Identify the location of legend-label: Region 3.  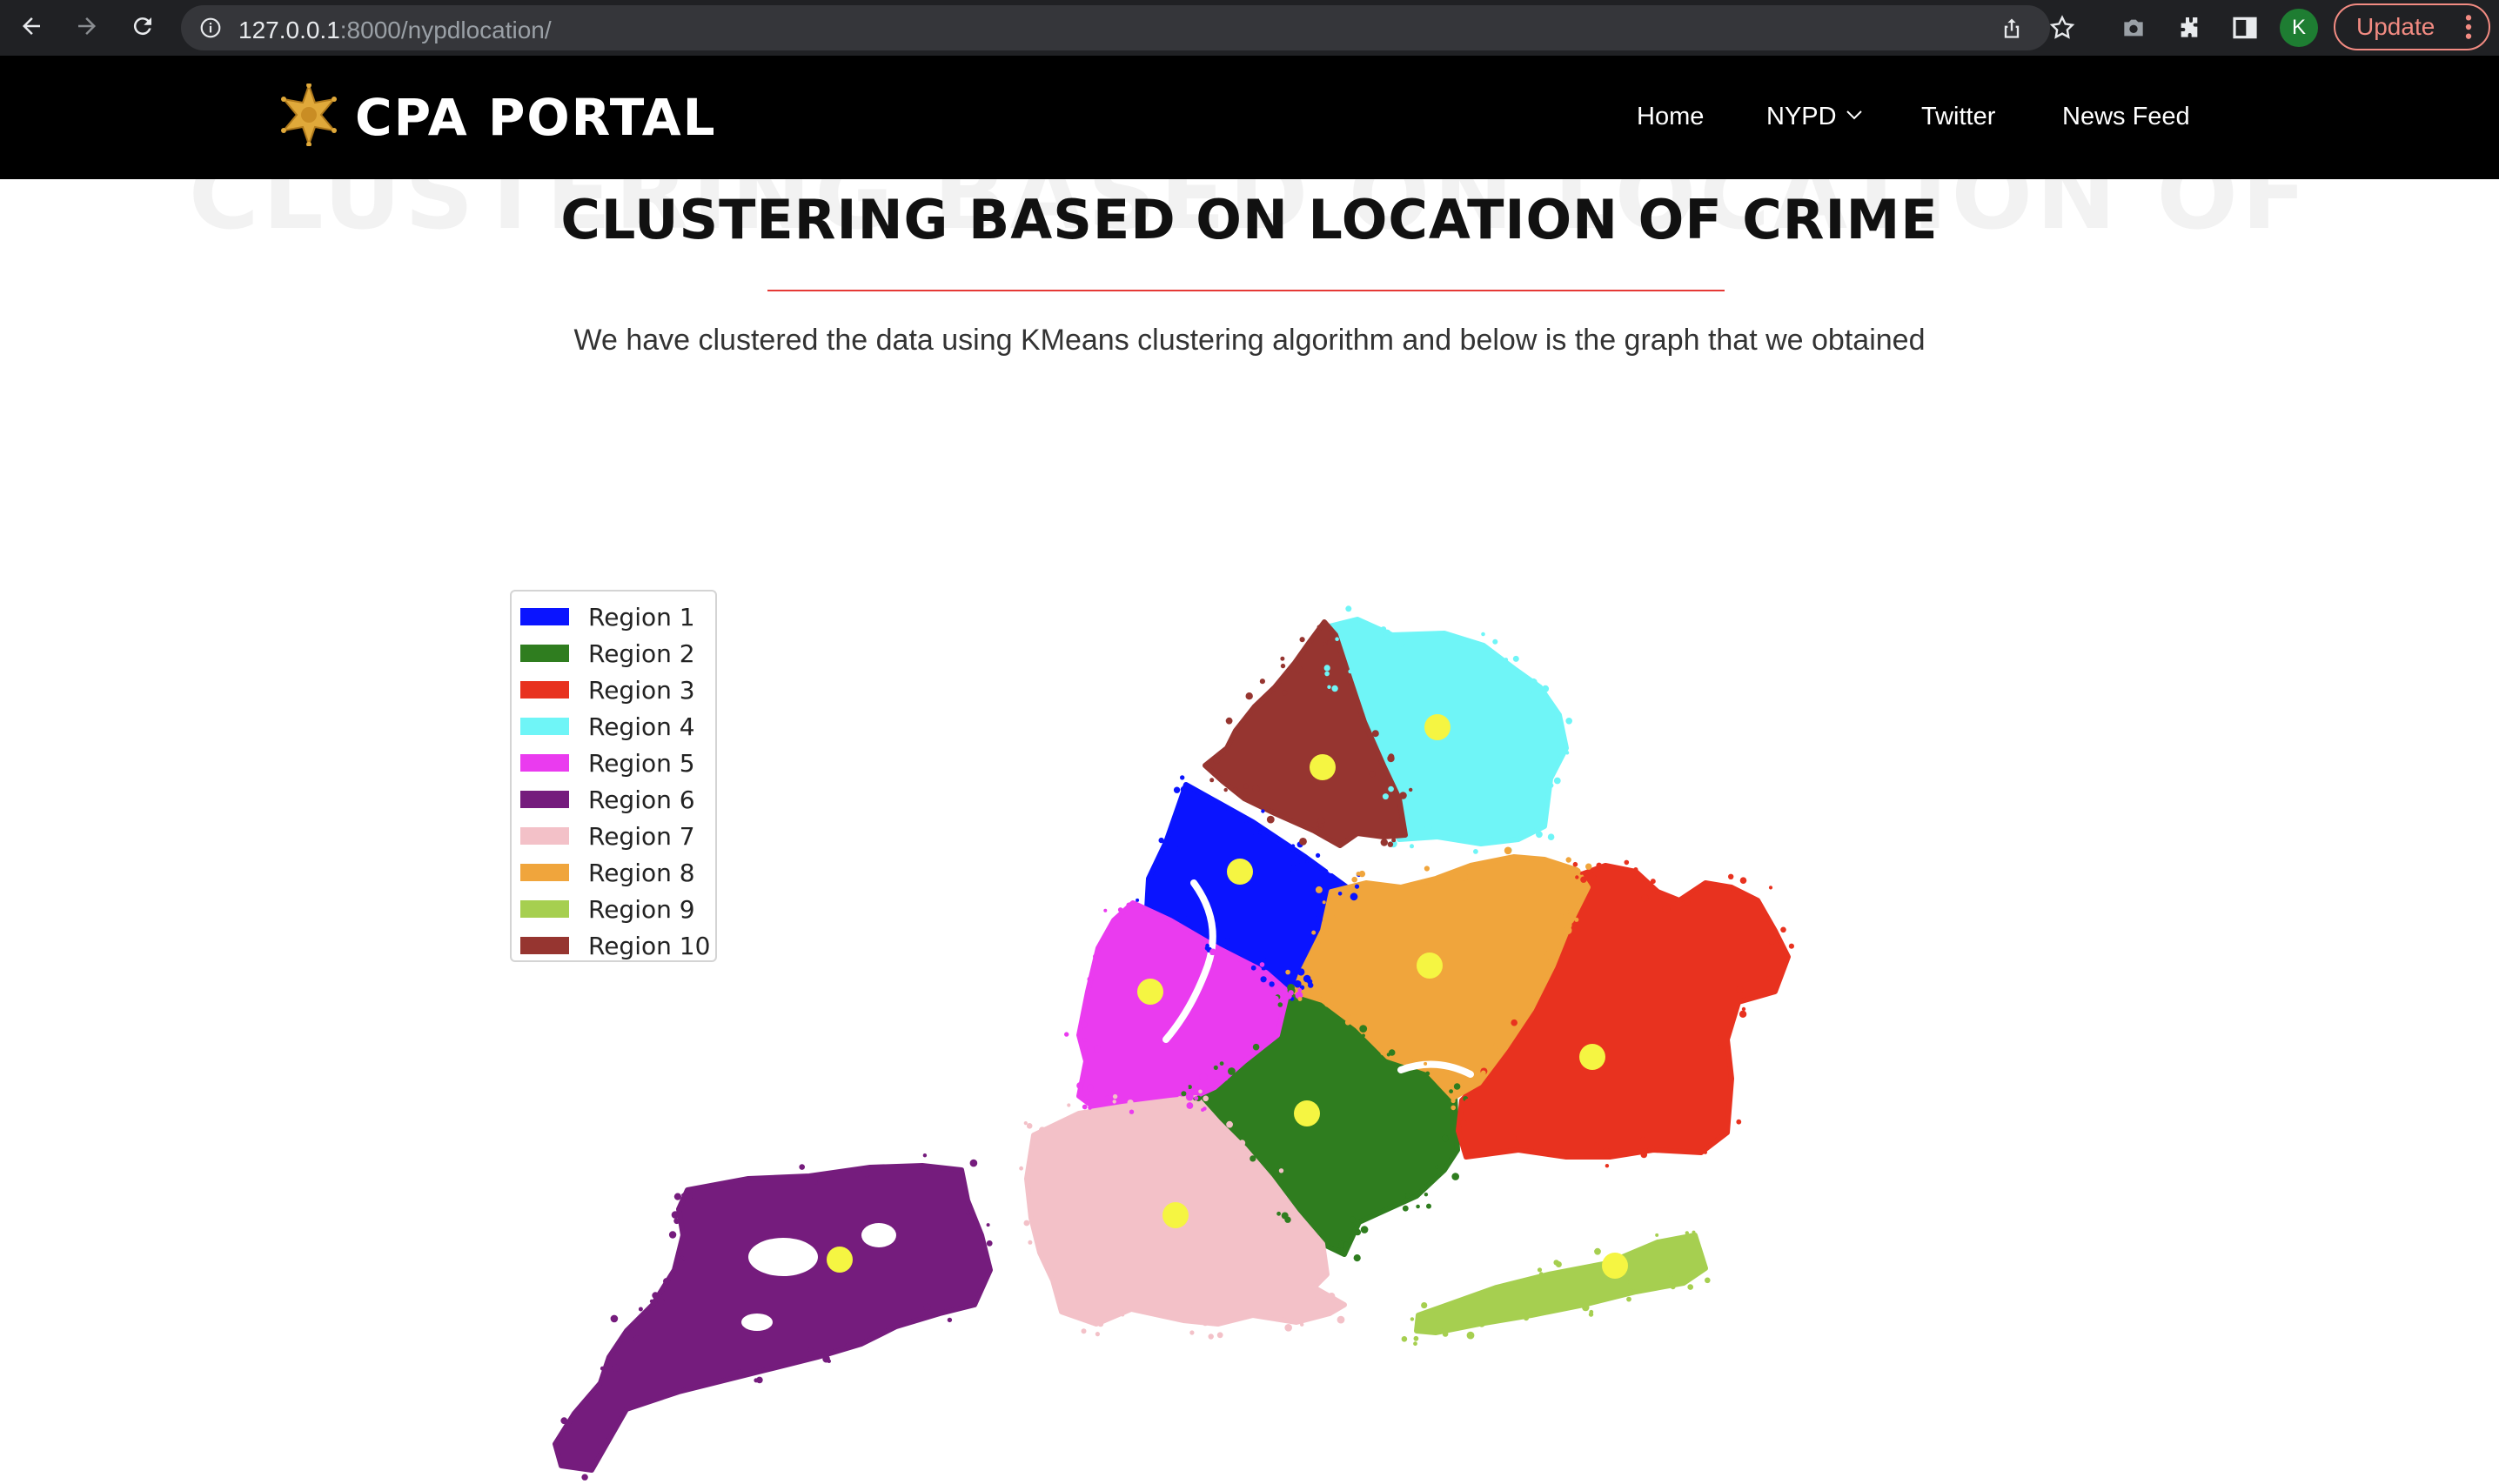
(641, 690).